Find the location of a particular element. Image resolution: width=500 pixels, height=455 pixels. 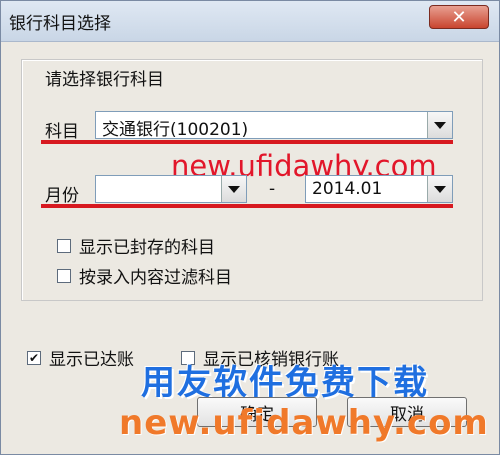

period-from-dropdown-button is located at coordinates (233, 189).